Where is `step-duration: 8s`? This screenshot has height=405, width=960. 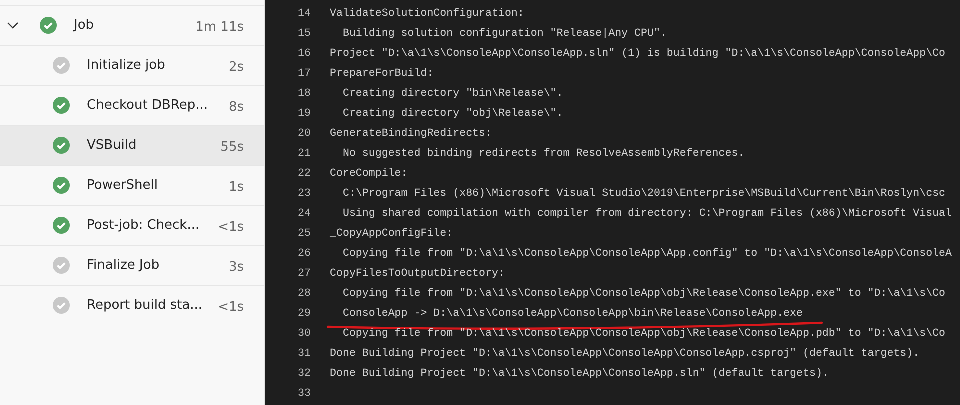 step-duration: 8s is located at coordinates (236, 107).